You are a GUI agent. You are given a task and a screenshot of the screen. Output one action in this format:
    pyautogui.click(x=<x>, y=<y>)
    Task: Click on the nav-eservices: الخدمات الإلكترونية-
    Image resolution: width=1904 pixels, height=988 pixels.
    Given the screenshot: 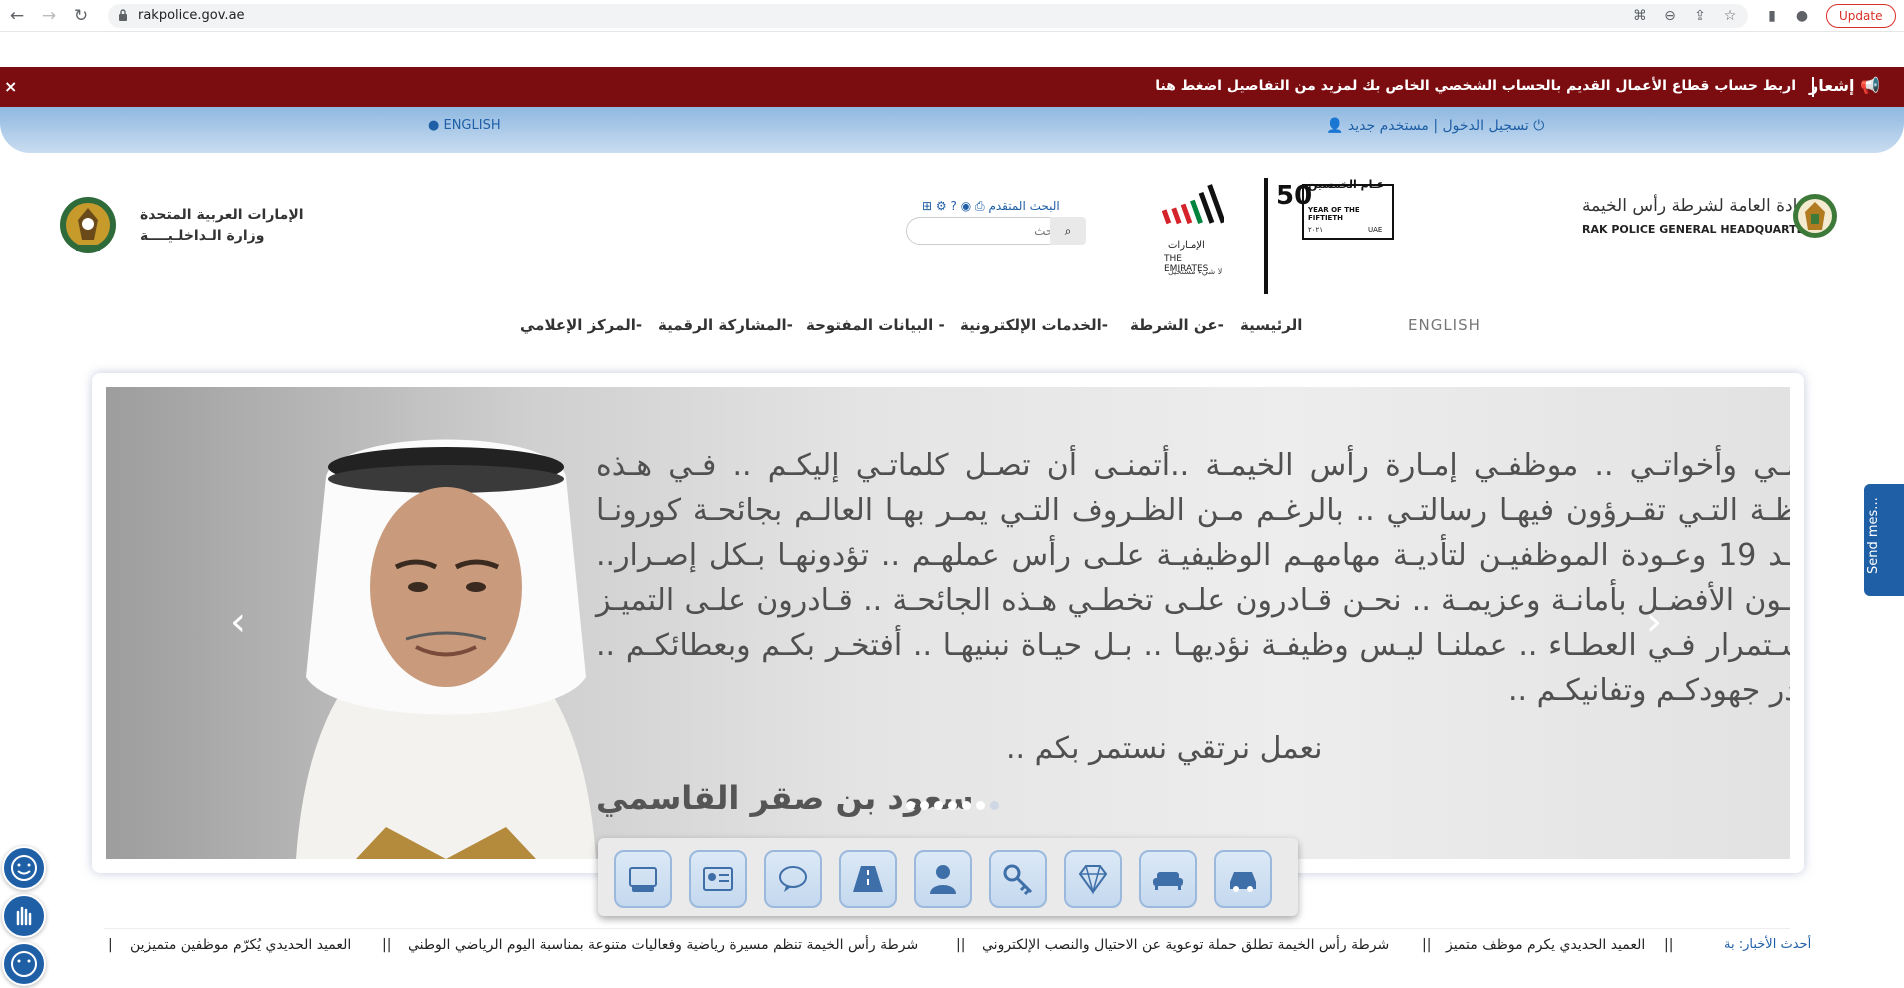 What is the action you would take?
    pyautogui.click(x=1034, y=325)
    